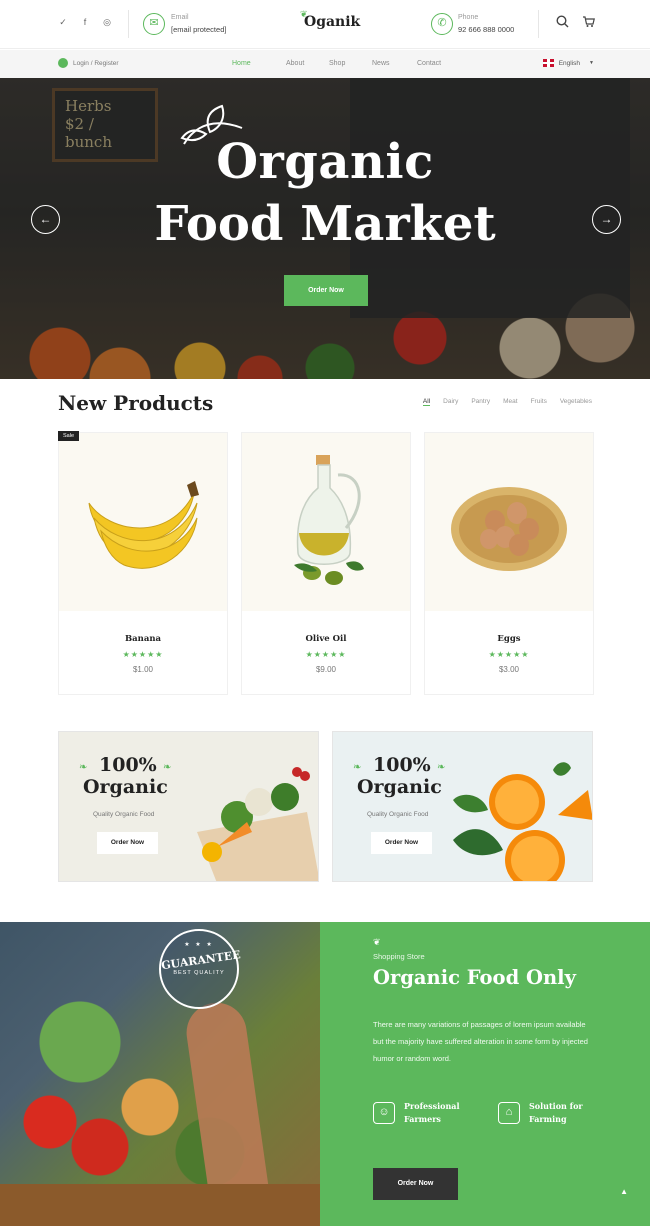  What do you see at coordinates (259, 63) in the screenshot?
I see `menu-item-home: Home` at bounding box center [259, 63].